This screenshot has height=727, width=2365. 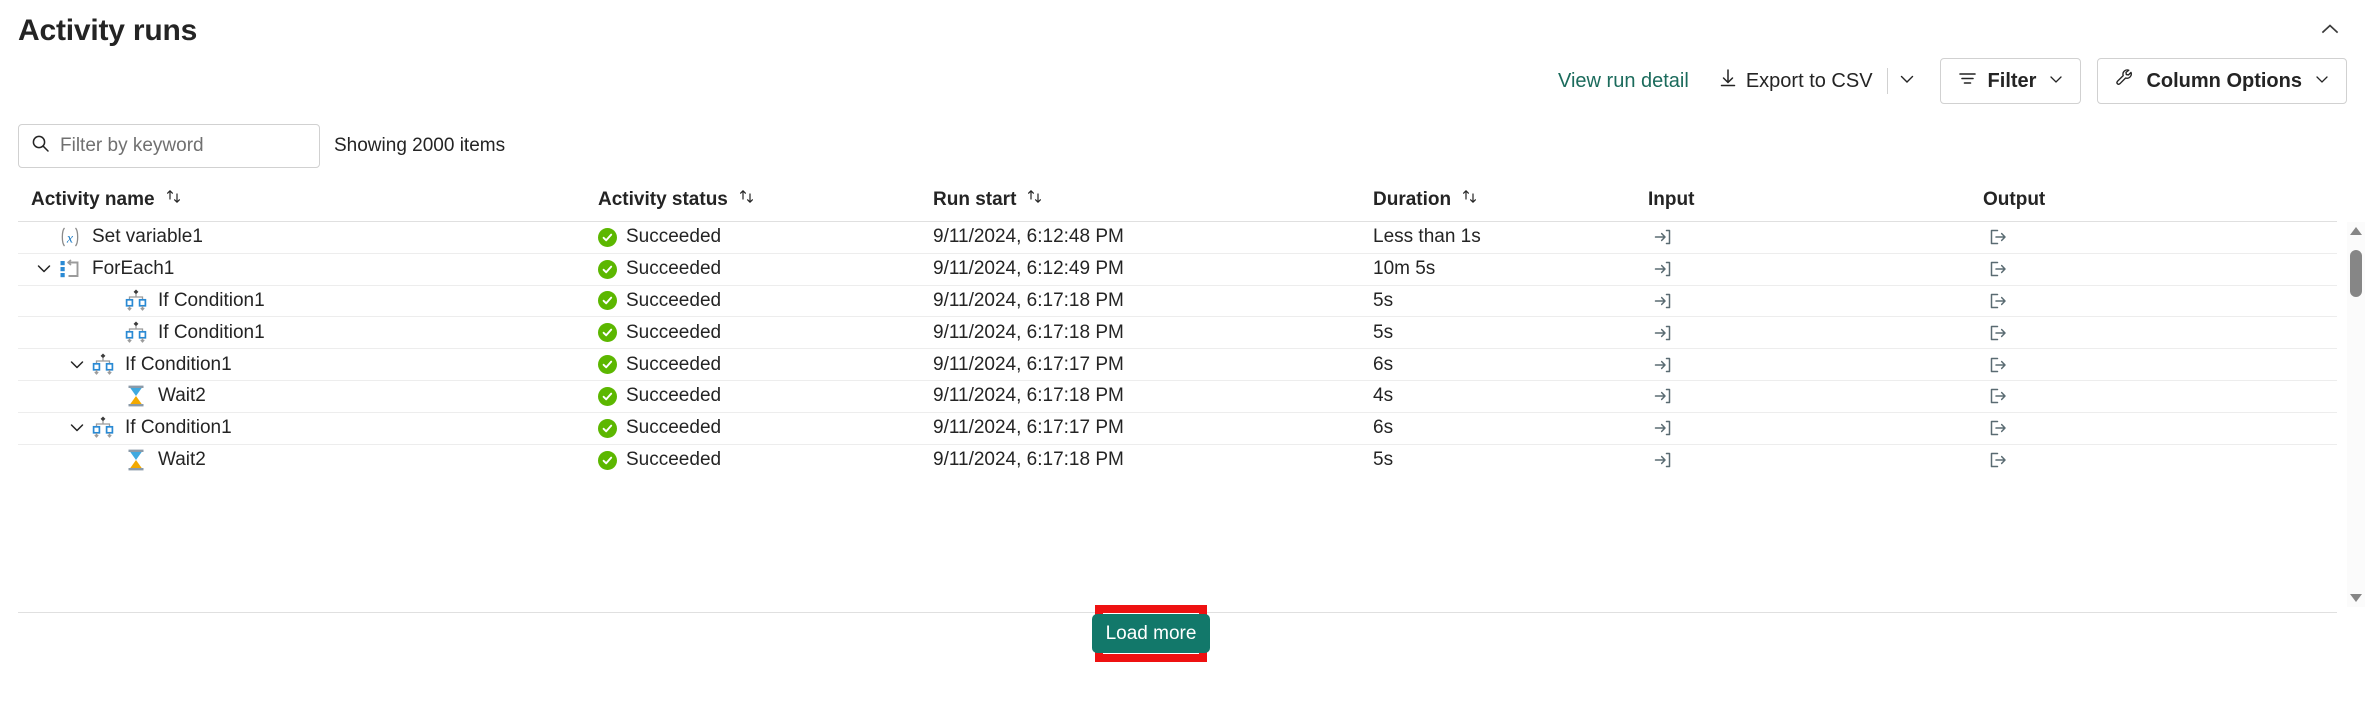 I want to click on column-header-label: Duration, so click(x=1412, y=199).